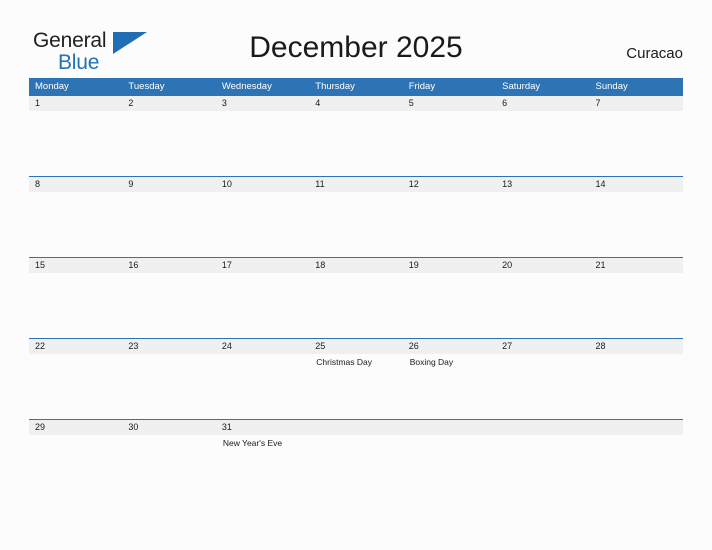  I want to click on day-number-19: 19, so click(449, 265).